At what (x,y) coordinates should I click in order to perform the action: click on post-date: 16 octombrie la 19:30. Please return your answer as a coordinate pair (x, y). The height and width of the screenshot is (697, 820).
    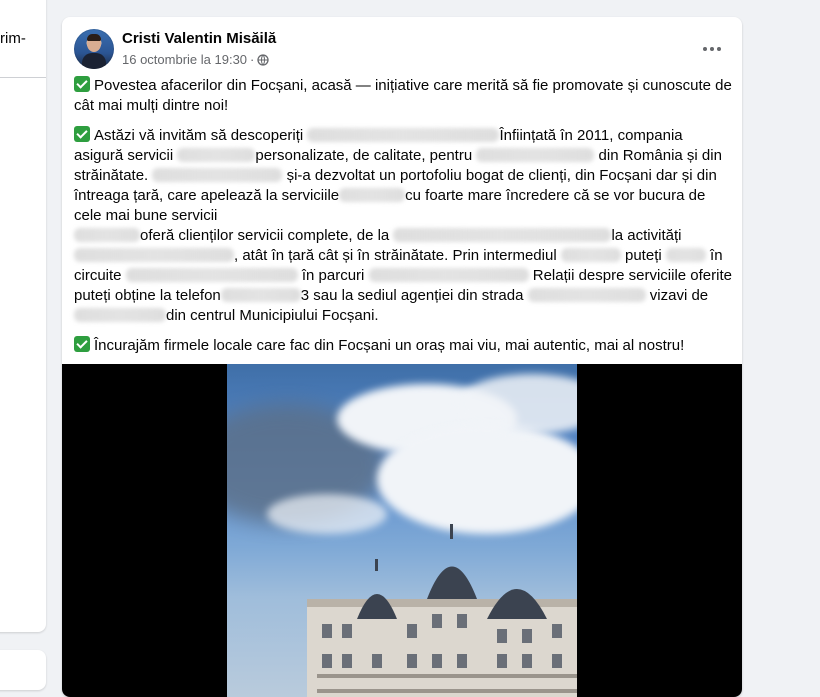
    Looking at the image, I should click on (184, 59).